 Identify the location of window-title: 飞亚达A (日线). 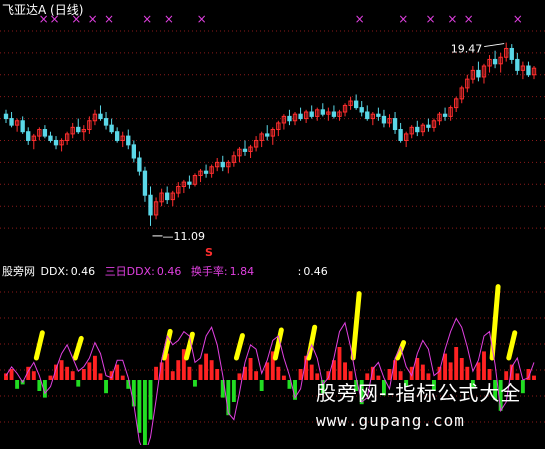
(43, 10).